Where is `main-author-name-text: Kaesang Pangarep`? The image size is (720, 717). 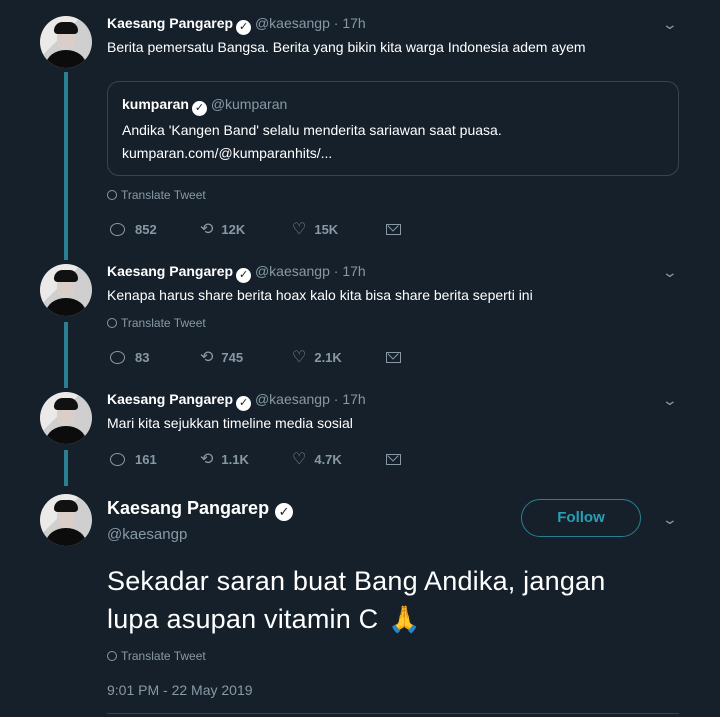 main-author-name-text: Kaesang Pangarep is located at coordinates (188, 508).